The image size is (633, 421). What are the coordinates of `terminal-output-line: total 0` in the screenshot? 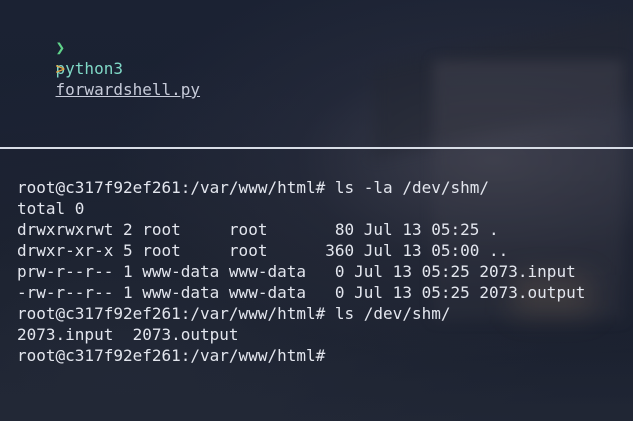 It's located at (51, 208).